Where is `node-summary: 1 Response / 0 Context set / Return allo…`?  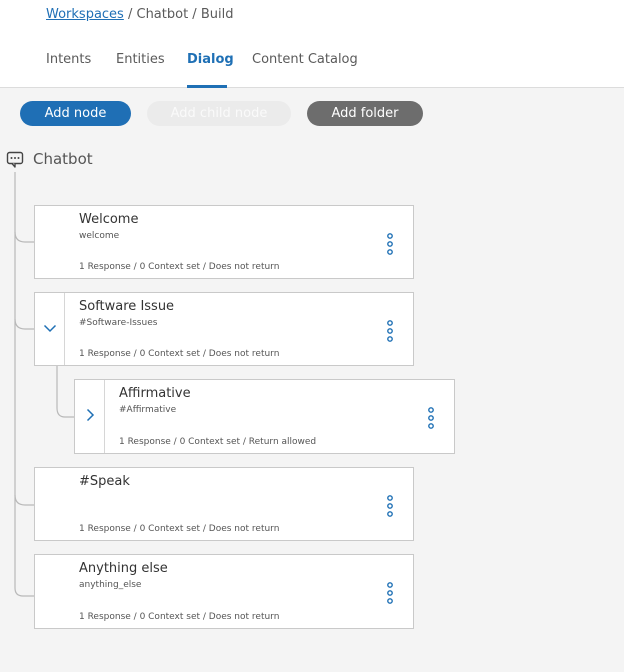
node-summary: 1 Response / 0 Context set / Return allo… is located at coordinates (218, 442).